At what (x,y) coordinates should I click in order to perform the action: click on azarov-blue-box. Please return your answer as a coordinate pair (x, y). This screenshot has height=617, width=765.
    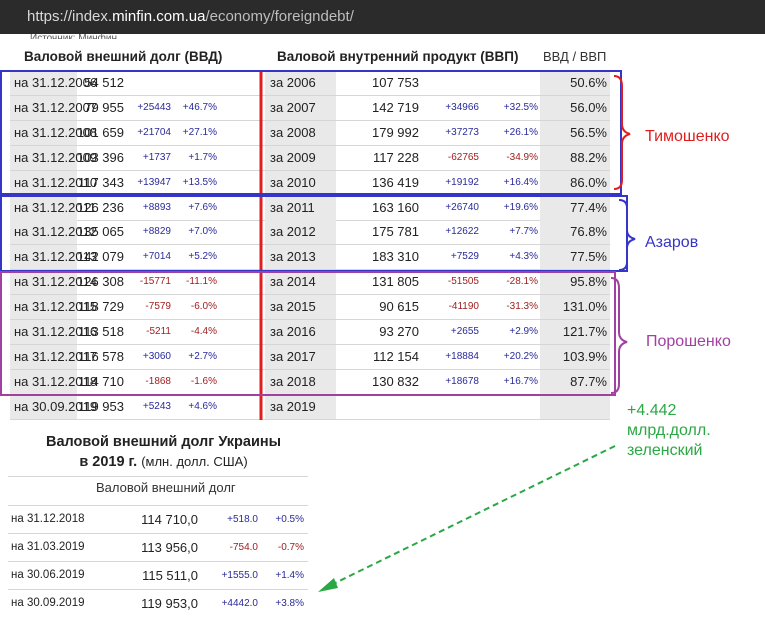
    Looking at the image, I should click on (314, 233).